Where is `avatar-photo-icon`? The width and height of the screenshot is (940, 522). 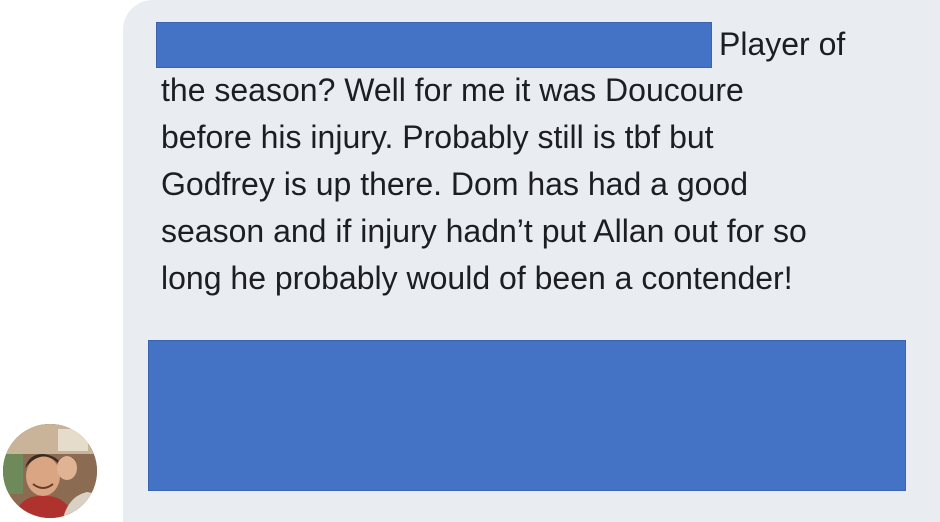
avatar-photo-icon is located at coordinates (50, 471).